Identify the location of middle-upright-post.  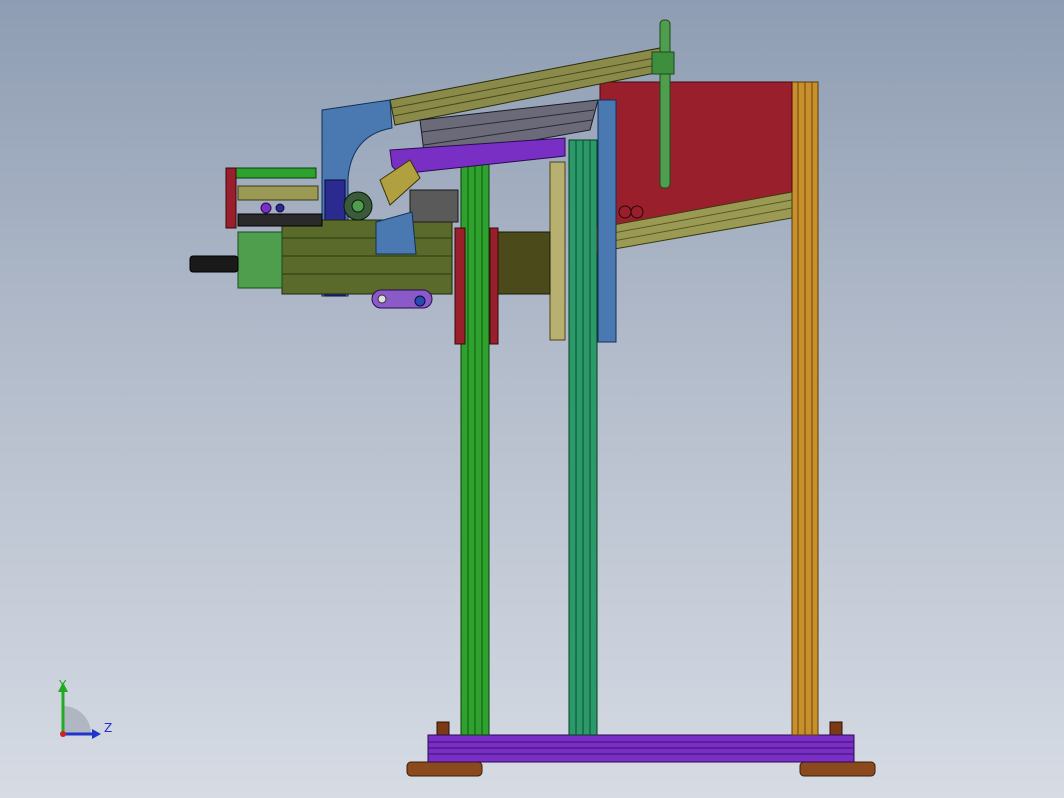
(583, 437).